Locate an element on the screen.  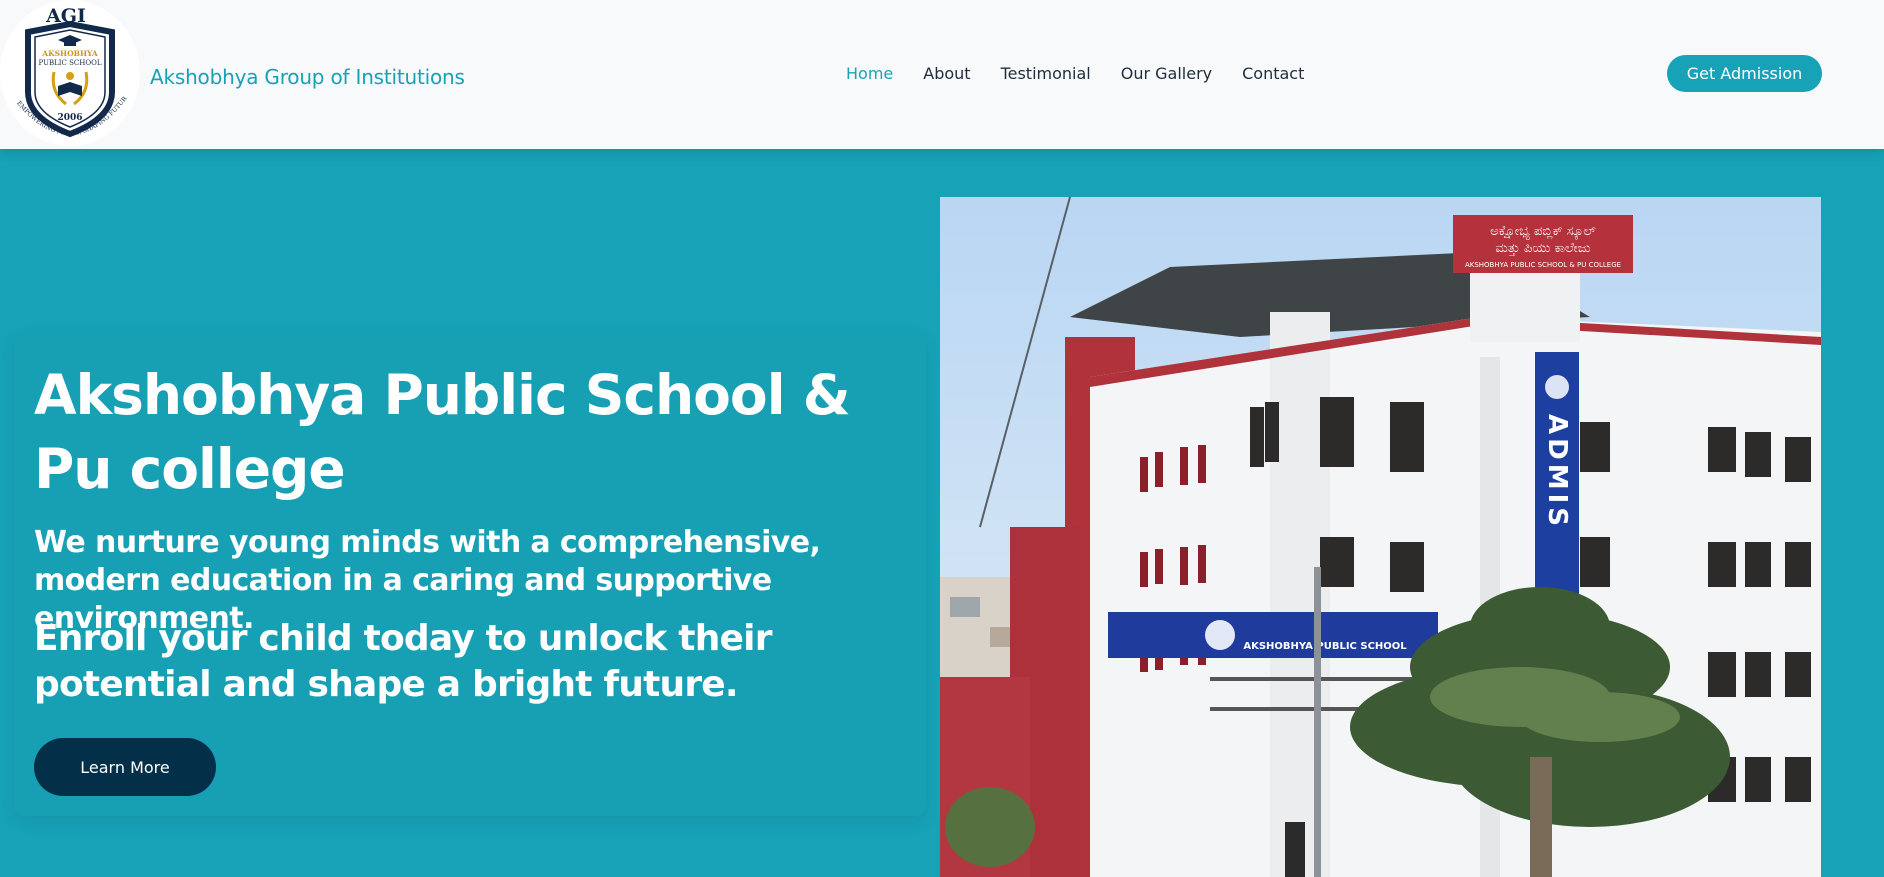
brand-name: Akshobhya Group of Institutions is located at coordinates (307, 77).